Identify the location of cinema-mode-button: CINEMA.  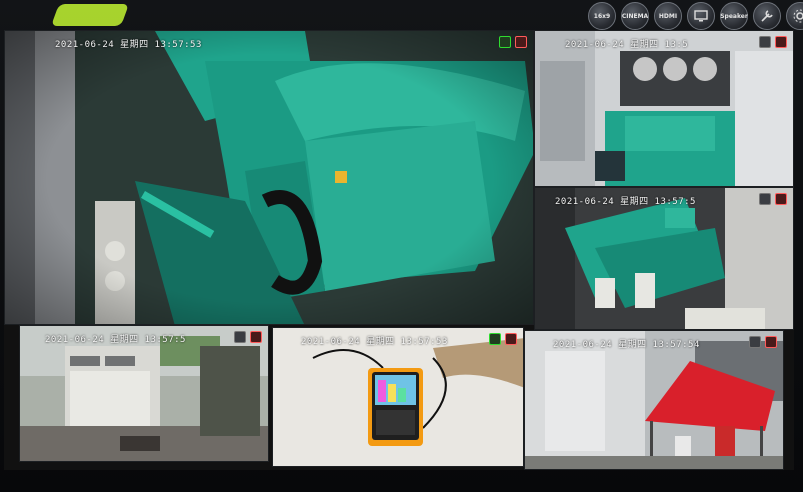
(635, 16).